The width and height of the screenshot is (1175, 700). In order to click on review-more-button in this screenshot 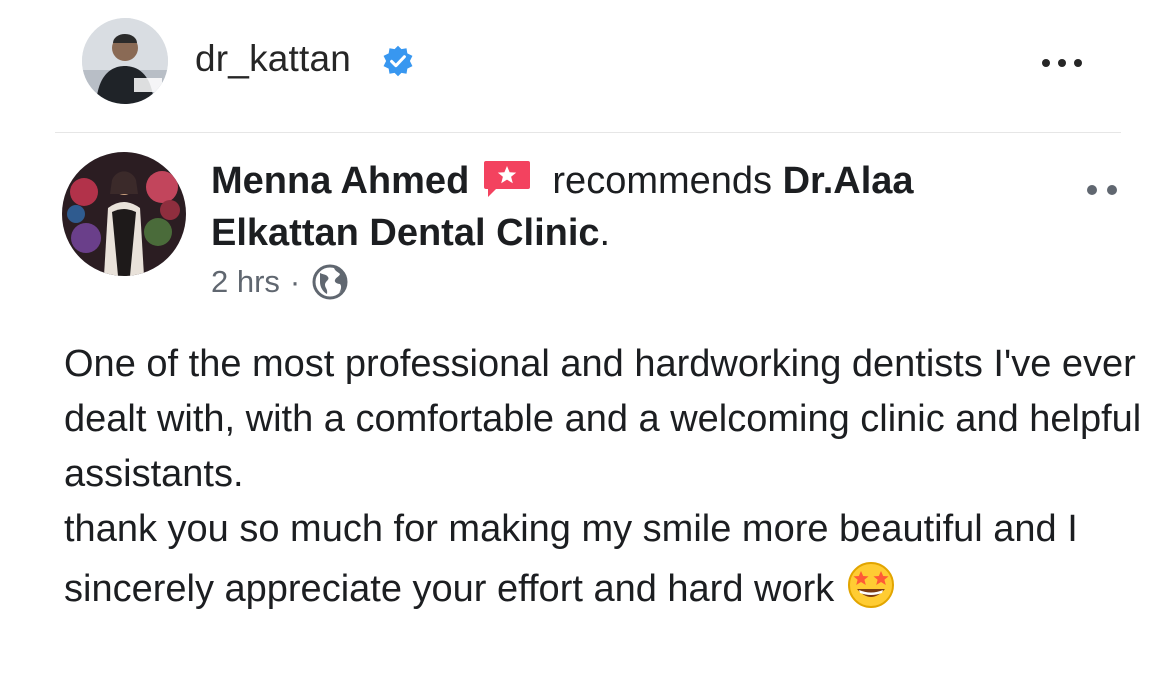, I will do `click(1103, 187)`.